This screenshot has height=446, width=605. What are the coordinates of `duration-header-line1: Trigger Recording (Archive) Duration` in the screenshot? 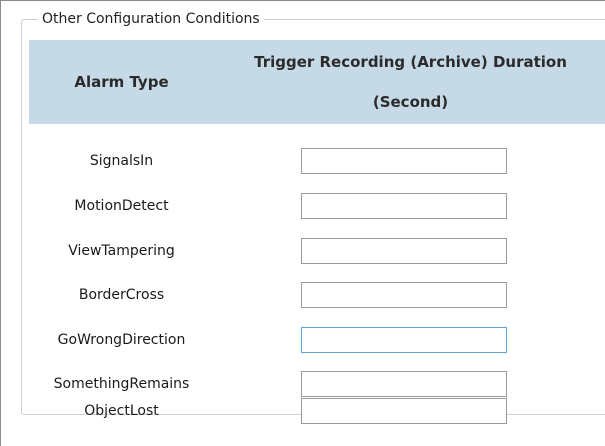 It's located at (410, 62).